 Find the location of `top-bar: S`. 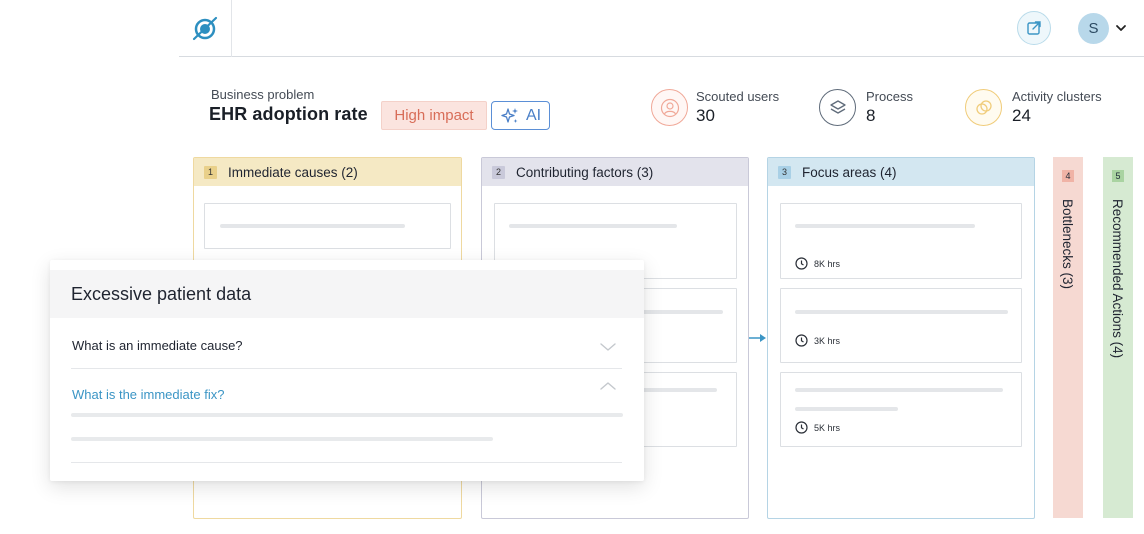

top-bar: S is located at coordinates (661, 28).